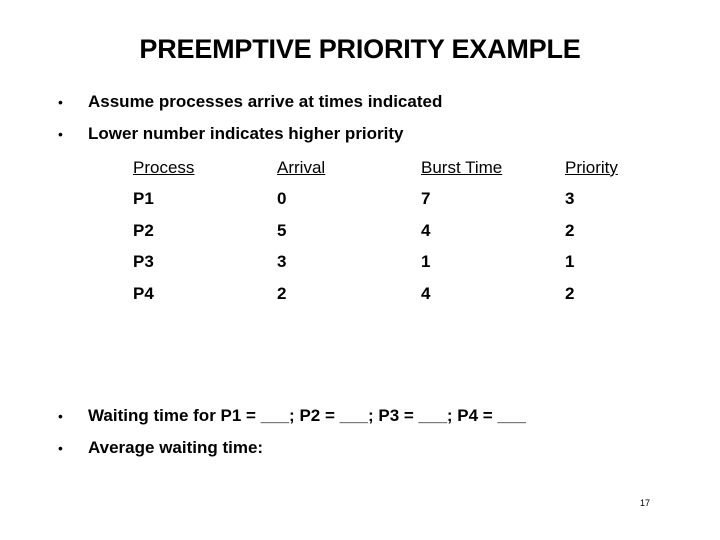 Image resolution: width=720 pixels, height=540 pixels. Describe the element at coordinates (282, 262) in the screenshot. I see `cell-arrival: 3` at that location.